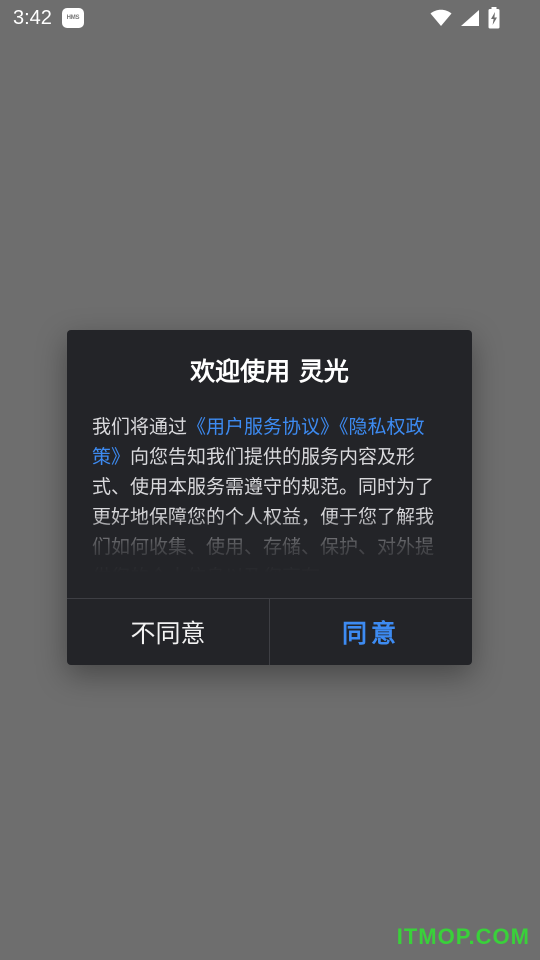 This screenshot has height=960, width=540. I want to click on wifi-icon, so click(441, 18).